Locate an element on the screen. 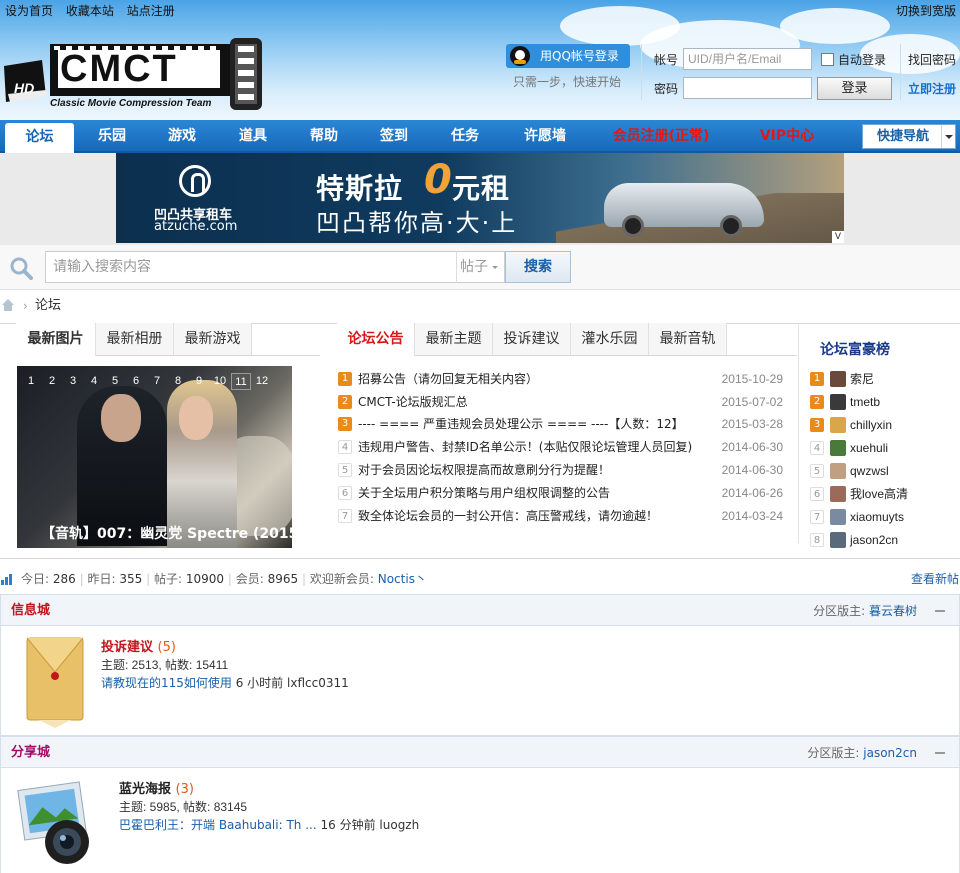  moderator-link: jason2cn is located at coordinates (890, 753).